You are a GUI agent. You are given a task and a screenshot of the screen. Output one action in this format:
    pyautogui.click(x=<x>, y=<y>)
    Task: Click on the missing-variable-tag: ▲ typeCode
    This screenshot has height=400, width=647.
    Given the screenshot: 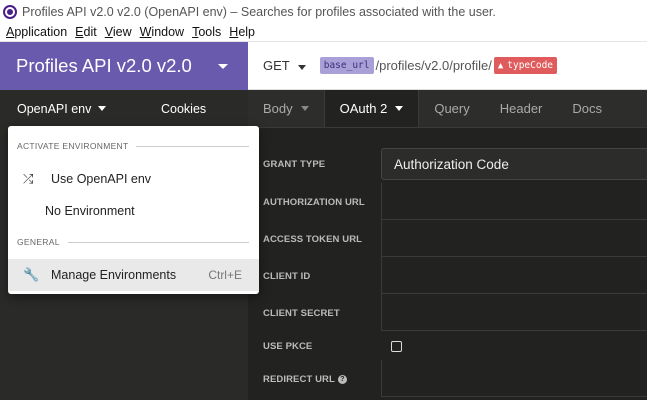 What is the action you would take?
    pyautogui.click(x=525, y=65)
    